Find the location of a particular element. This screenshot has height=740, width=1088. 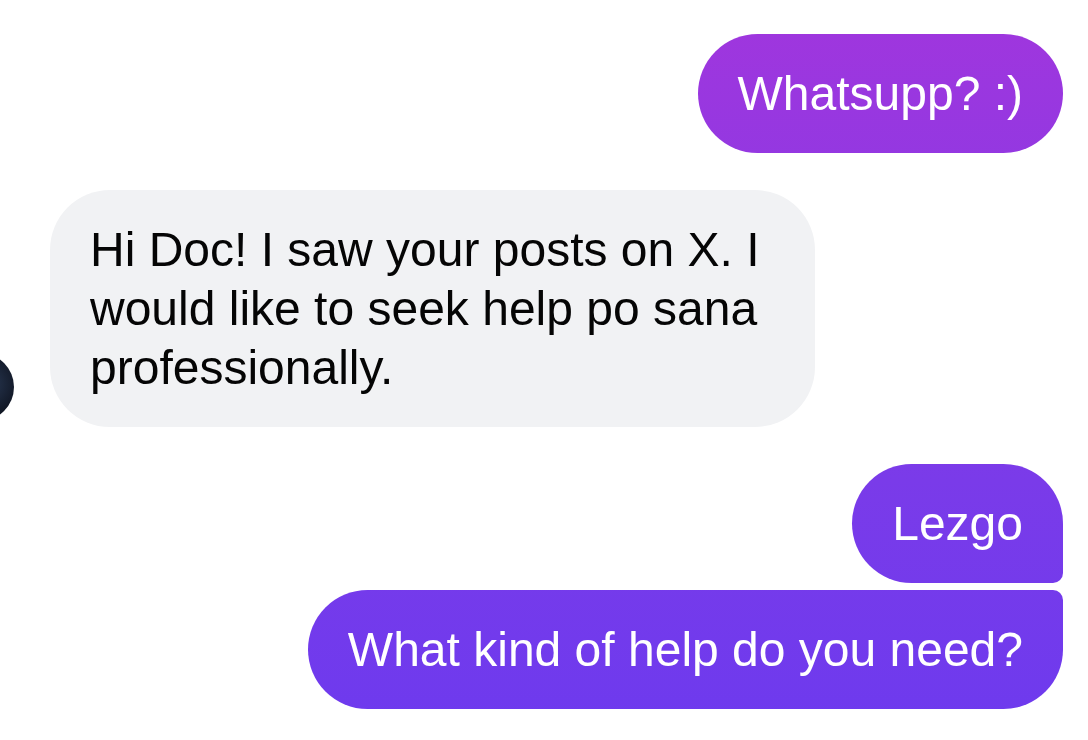

sent-message-bubble: Lezgo is located at coordinates (957, 523).